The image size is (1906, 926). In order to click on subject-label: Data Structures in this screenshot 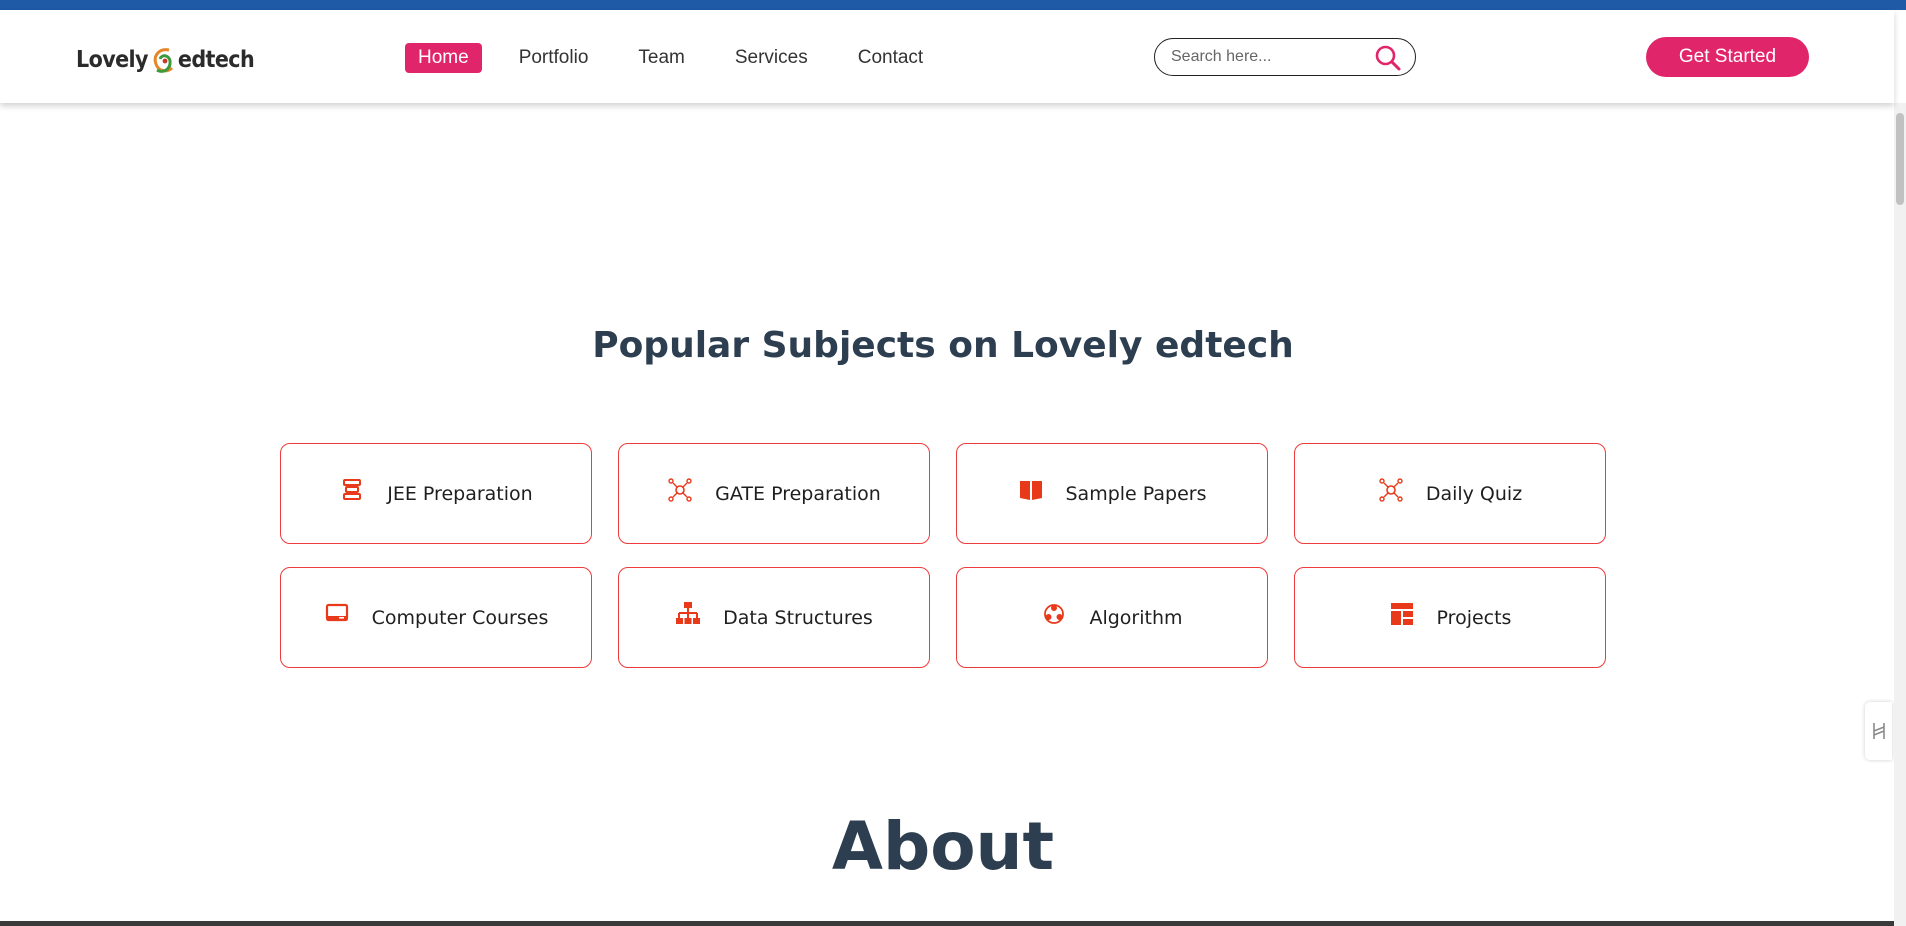, I will do `click(798, 617)`.